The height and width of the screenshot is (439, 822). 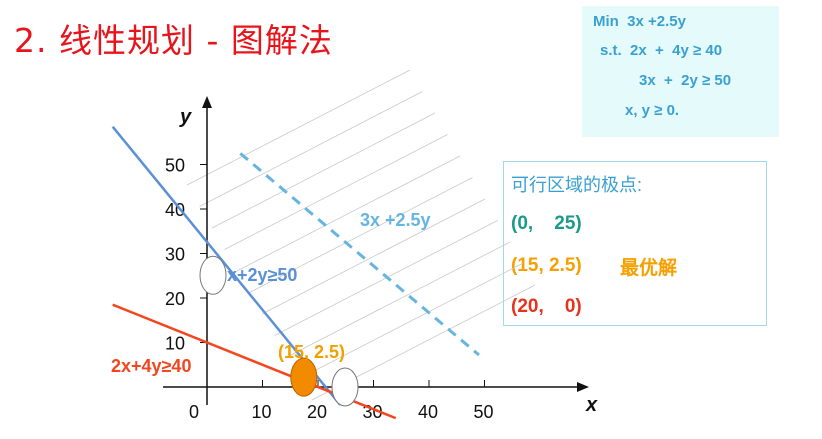 I want to click on y-tick-label: 30, so click(x=175, y=255).